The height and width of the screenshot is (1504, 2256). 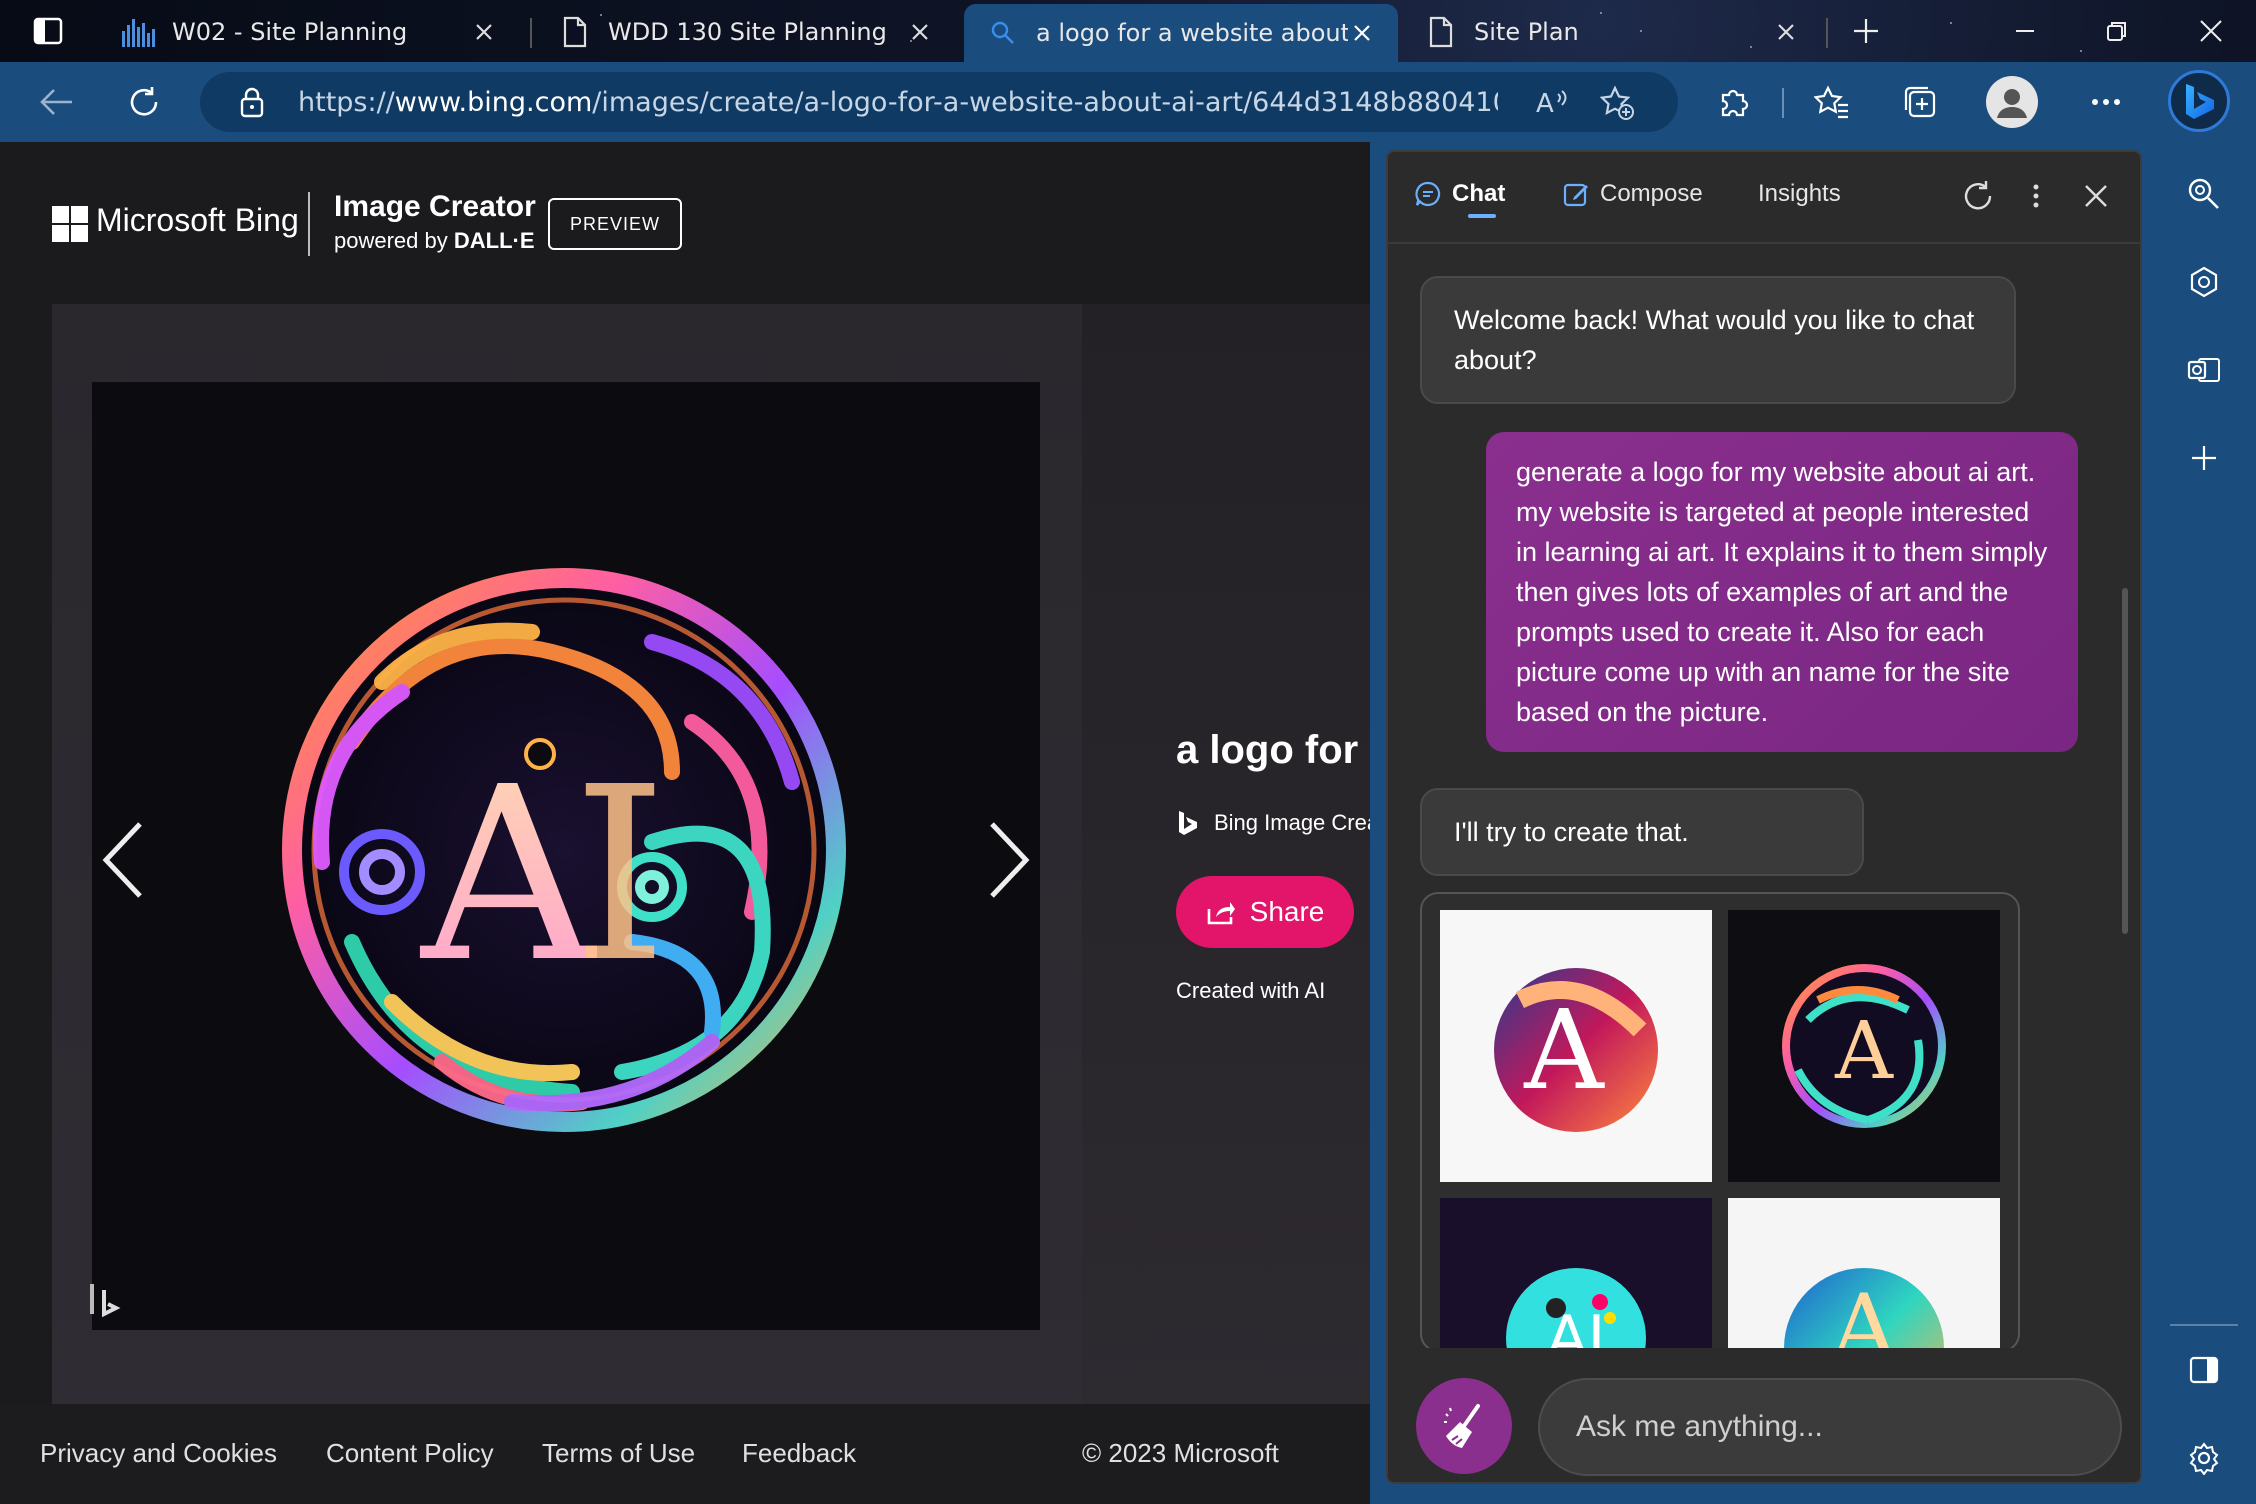 I want to click on tab-w02-site-planning: W02 - Site Planning, so click(x=310, y=32).